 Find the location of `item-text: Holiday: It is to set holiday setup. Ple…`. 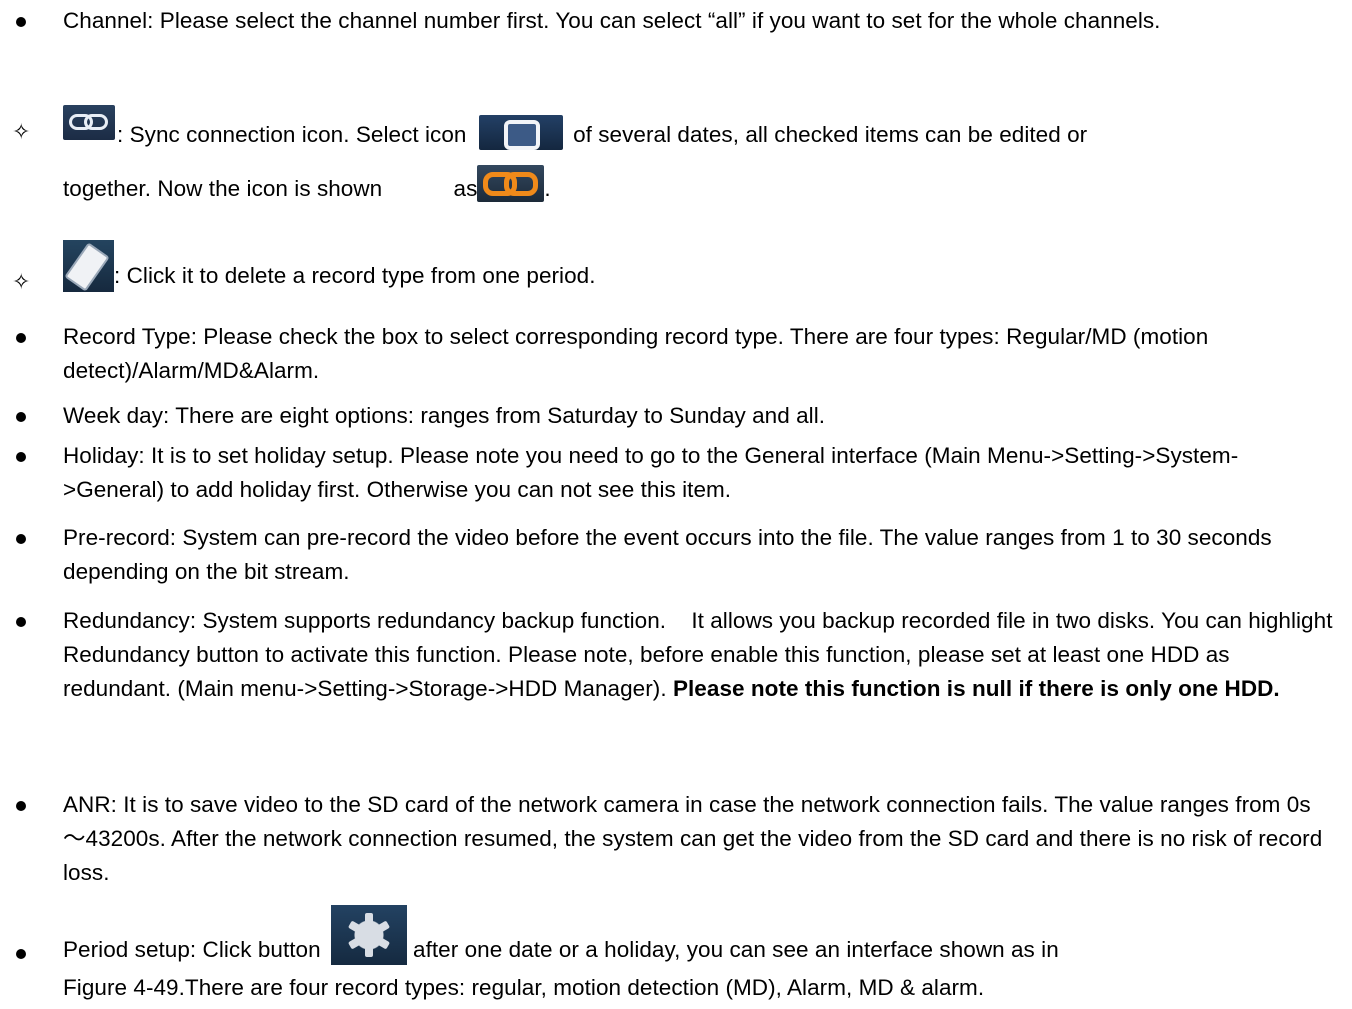

item-text: Holiday: It is to set holiday setup. Ple… is located at coordinates (651, 472).